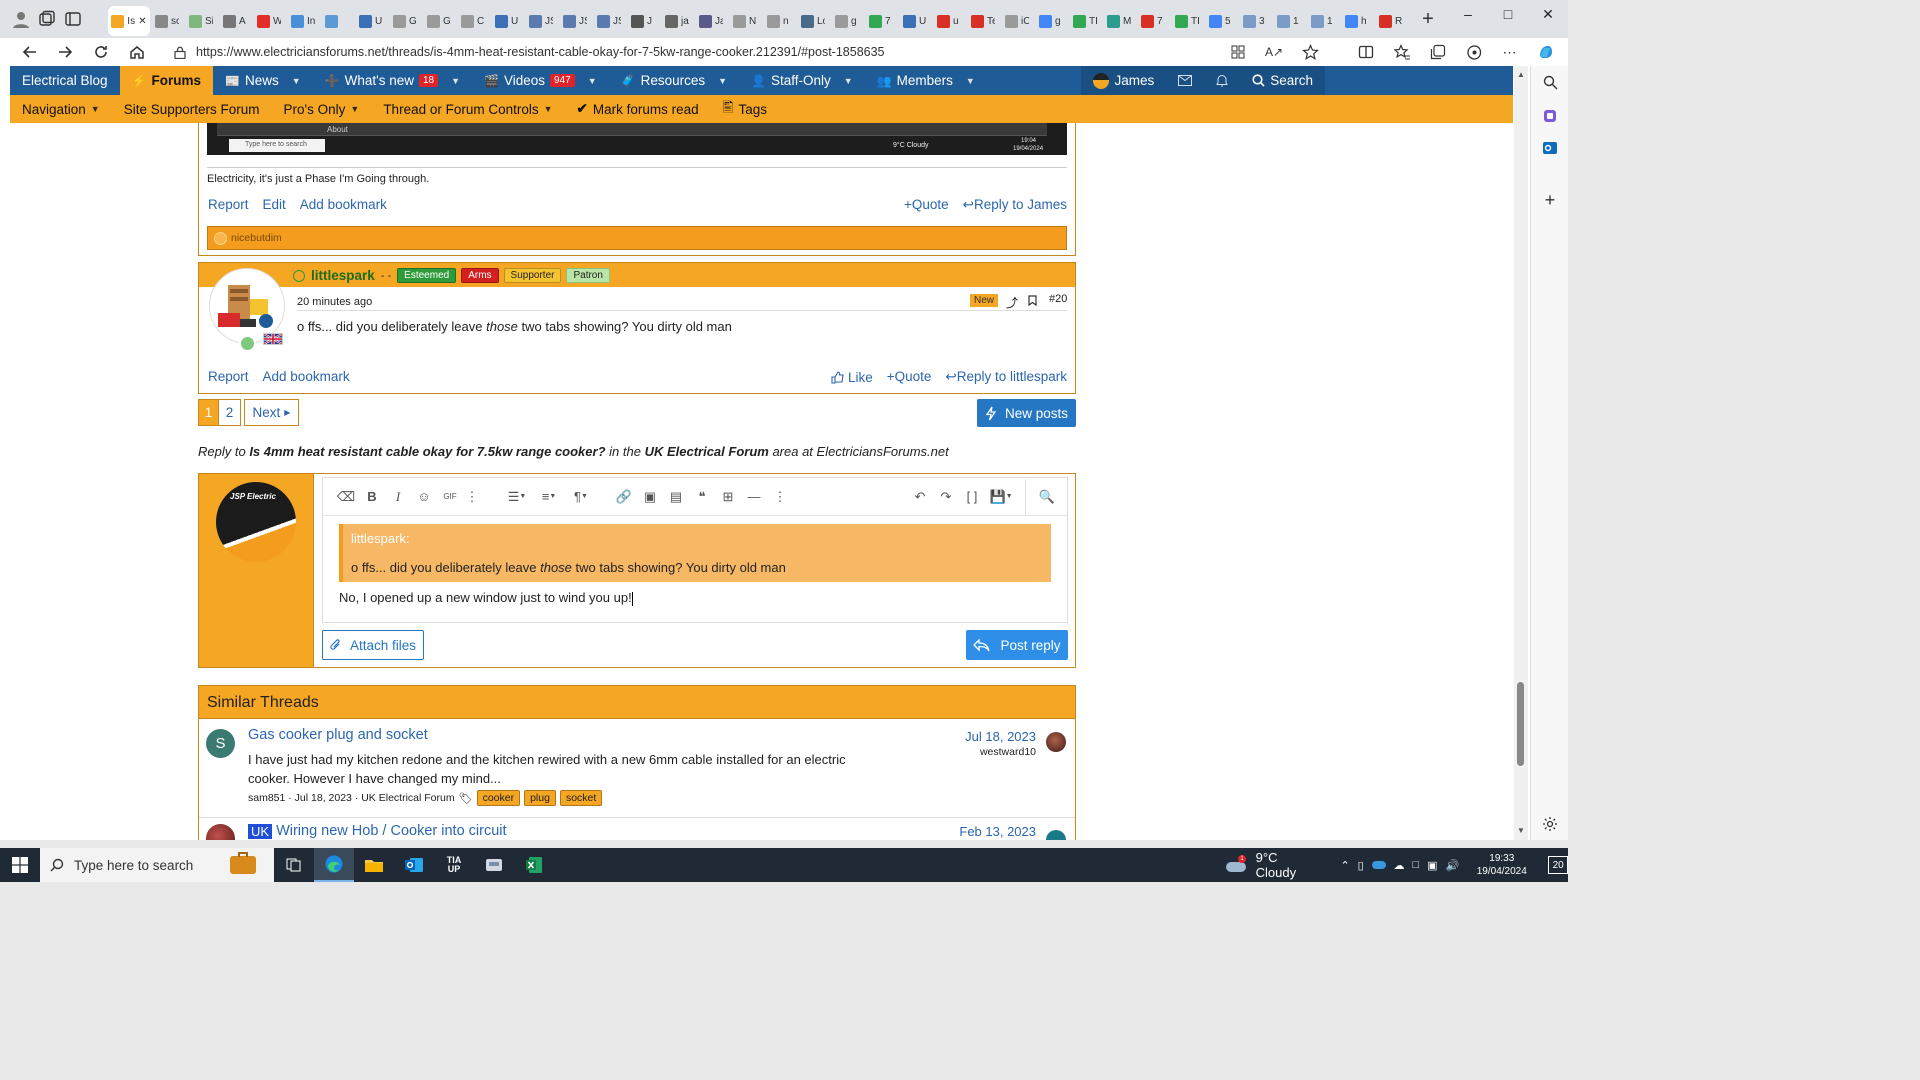  Describe the element at coordinates (754, 497) in the screenshot. I see `horizontal-line-icon: —` at that location.